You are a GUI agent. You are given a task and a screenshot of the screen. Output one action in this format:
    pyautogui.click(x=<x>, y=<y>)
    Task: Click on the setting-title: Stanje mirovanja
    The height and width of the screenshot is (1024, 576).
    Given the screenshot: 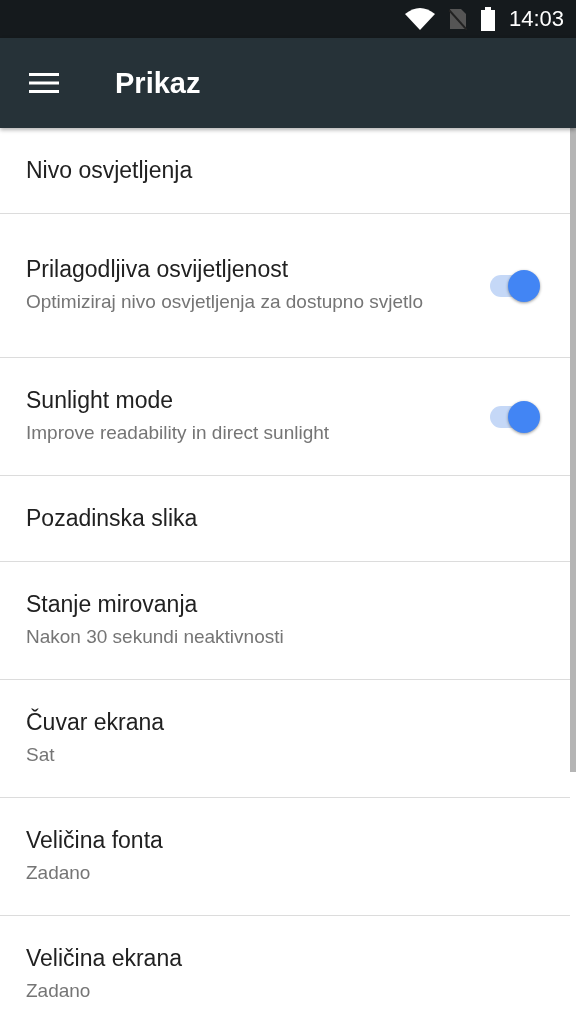 What is the action you would take?
    pyautogui.click(x=112, y=604)
    